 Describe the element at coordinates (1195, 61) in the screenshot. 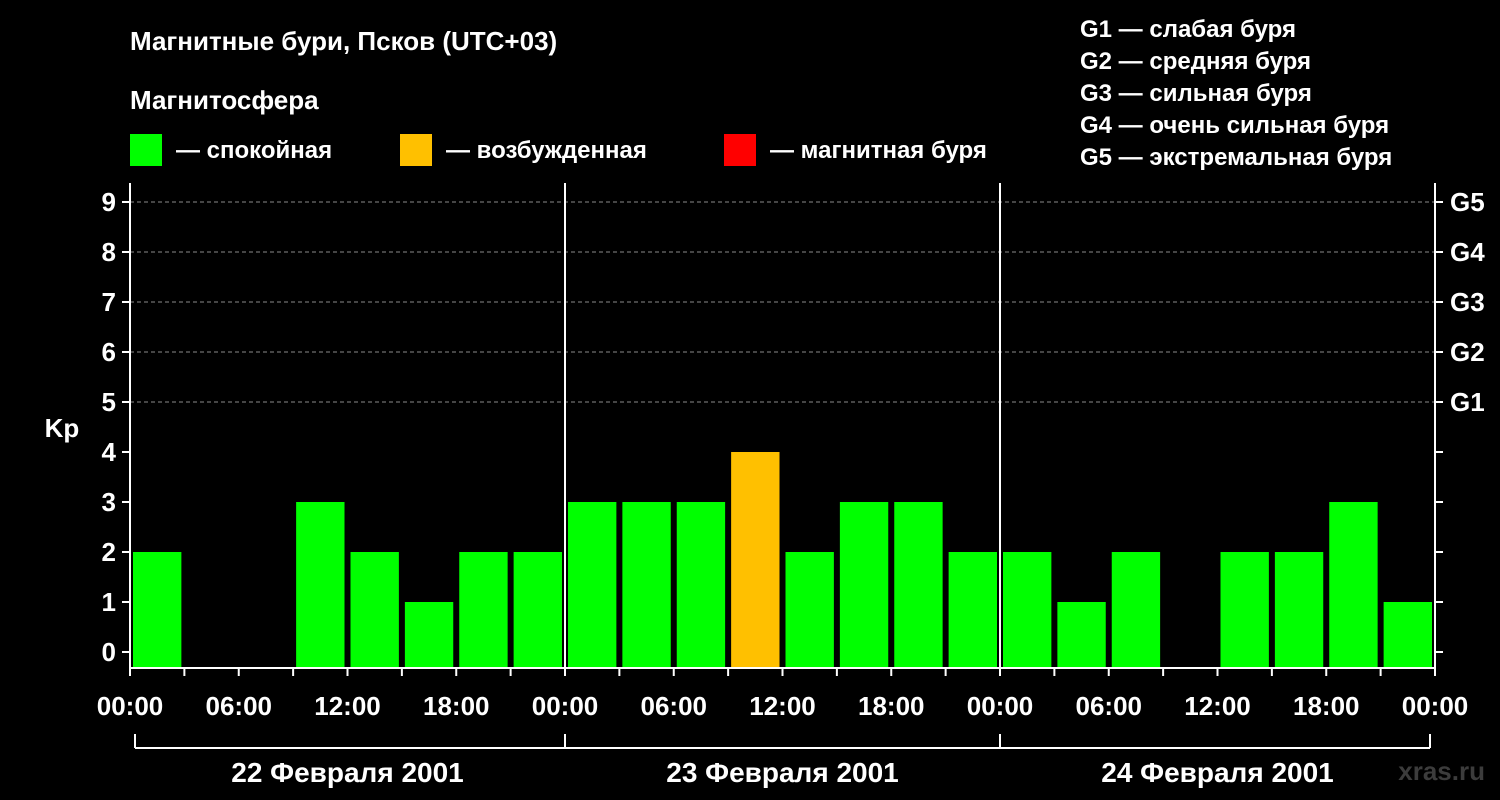

I see `storm-scale-g2: G2 — средняя буря` at that location.